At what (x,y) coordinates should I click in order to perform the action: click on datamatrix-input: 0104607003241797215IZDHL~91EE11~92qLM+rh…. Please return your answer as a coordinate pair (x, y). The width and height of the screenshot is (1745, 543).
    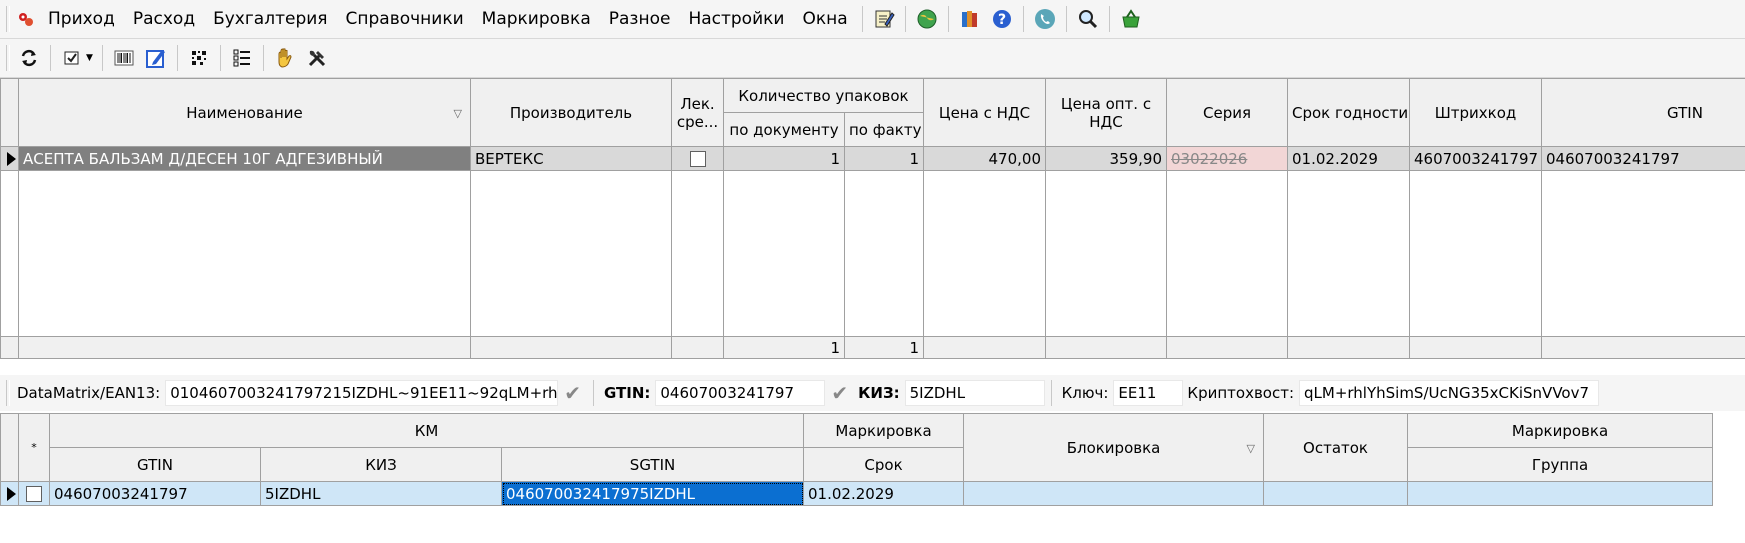
    Looking at the image, I should click on (362, 393).